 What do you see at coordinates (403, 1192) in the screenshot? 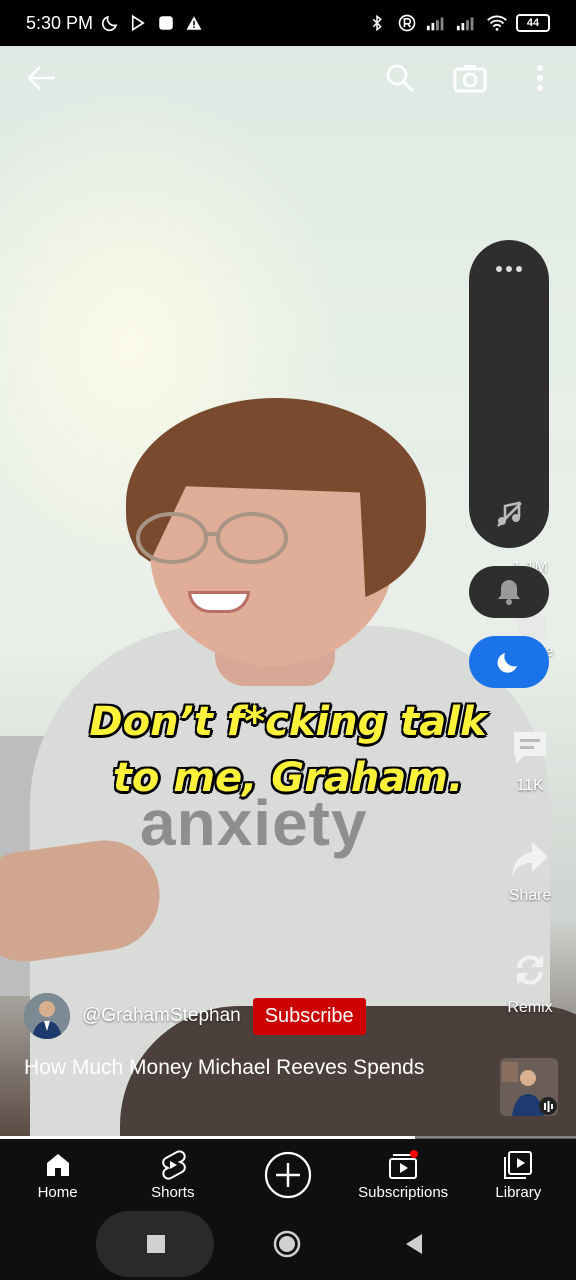
I see `nav-subscriptions-label: Subscriptions` at bounding box center [403, 1192].